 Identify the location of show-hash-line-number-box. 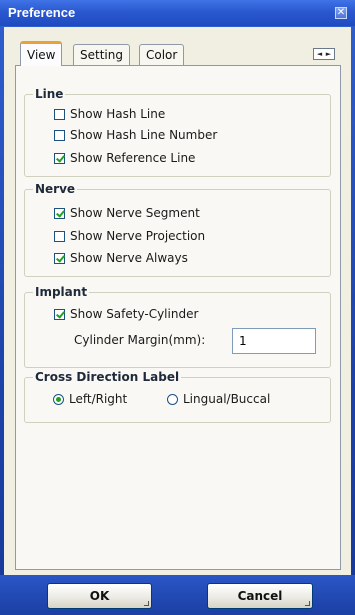
(59, 135).